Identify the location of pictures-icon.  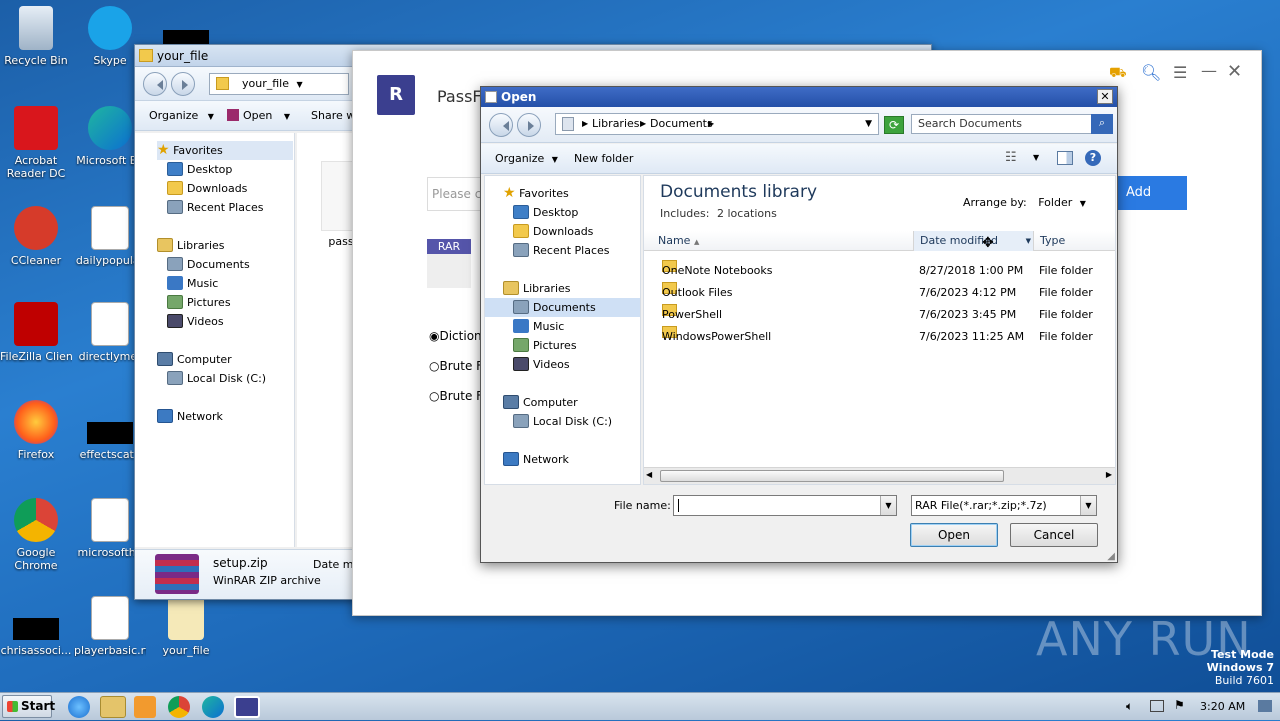
(521, 345).